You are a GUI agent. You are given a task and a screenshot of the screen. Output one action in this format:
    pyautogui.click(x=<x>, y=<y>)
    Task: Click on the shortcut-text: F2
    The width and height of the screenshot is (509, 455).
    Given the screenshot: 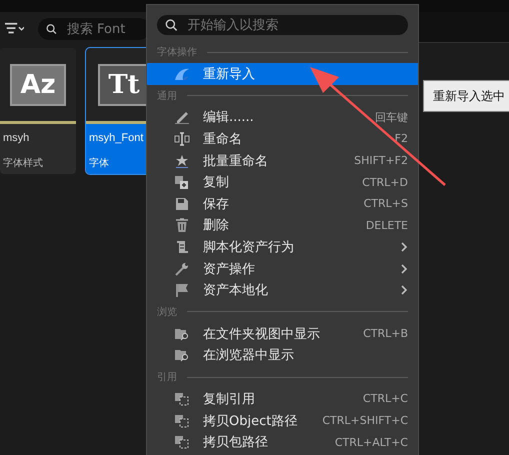 What is the action you would take?
    pyautogui.click(x=401, y=139)
    